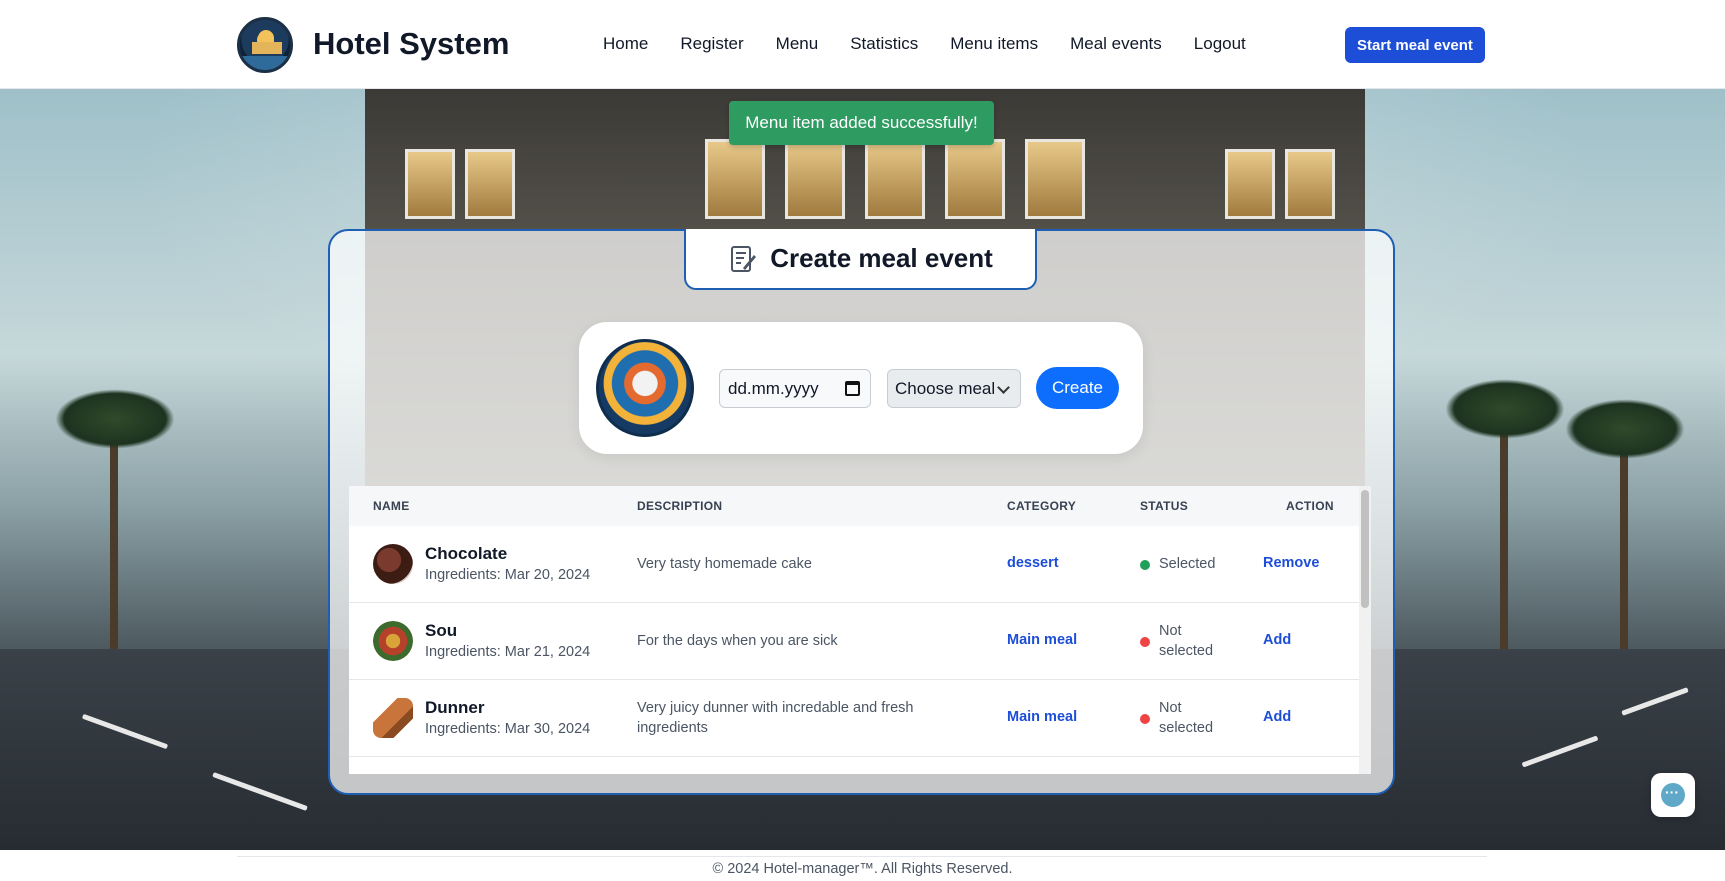  I want to click on remove-button: Remove, so click(1291, 563).